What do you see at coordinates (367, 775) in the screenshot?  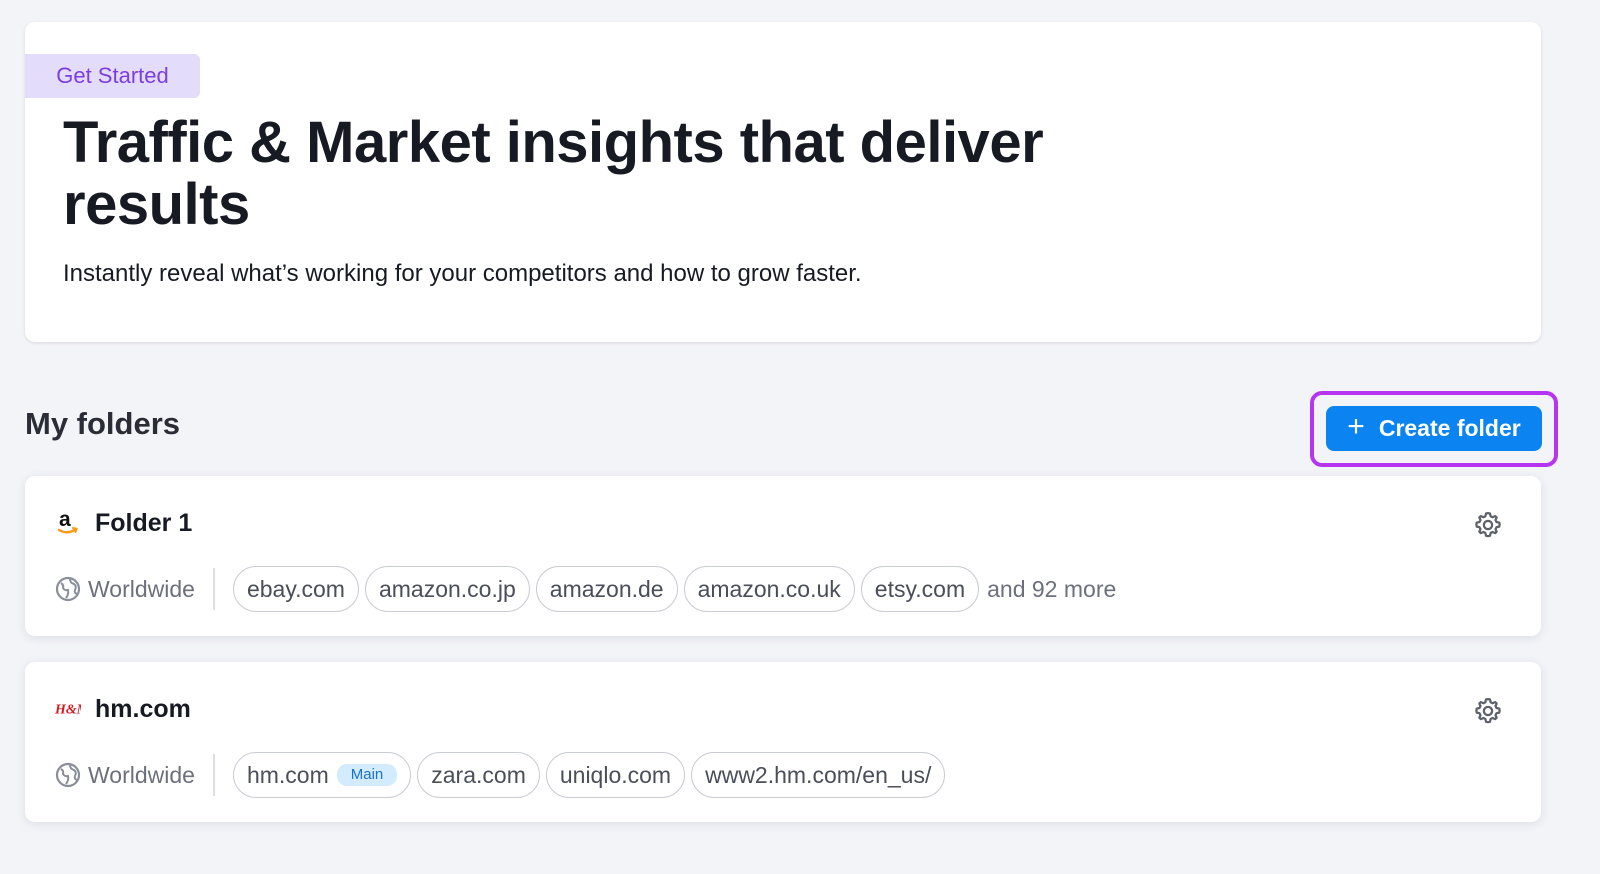 I see `main-tag: Main` at bounding box center [367, 775].